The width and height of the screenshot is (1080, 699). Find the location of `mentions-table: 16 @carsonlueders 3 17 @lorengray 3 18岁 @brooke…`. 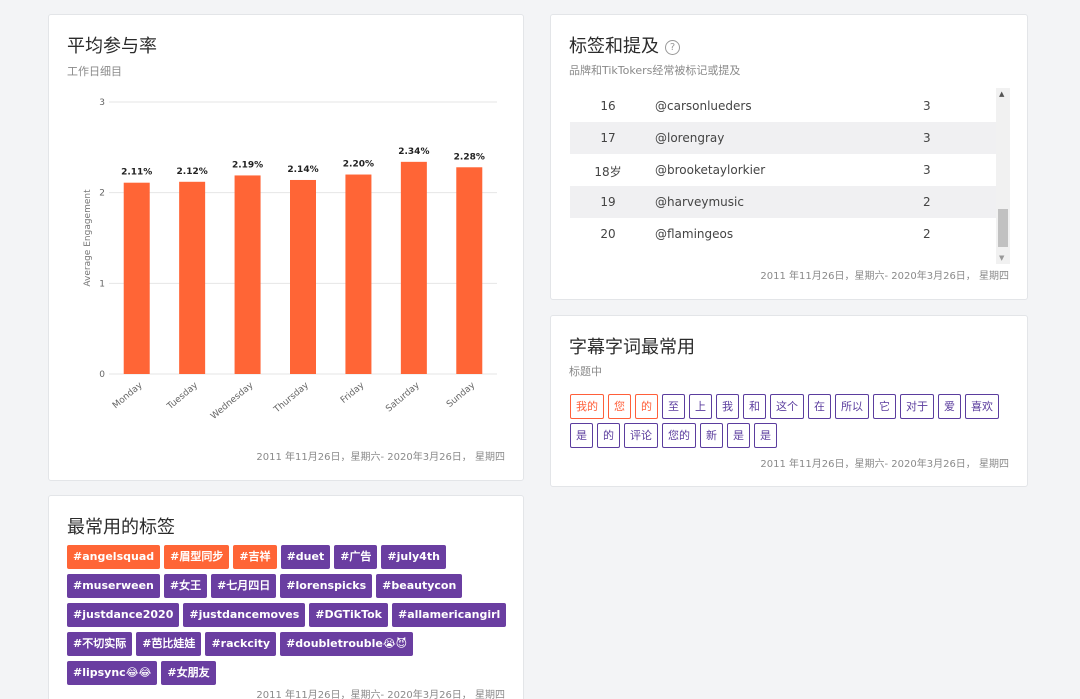

mentions-table: 16 @carsonlueders 3 17 @lorengray 3 18岁 @brooke… is located at coordinates (790, 176).